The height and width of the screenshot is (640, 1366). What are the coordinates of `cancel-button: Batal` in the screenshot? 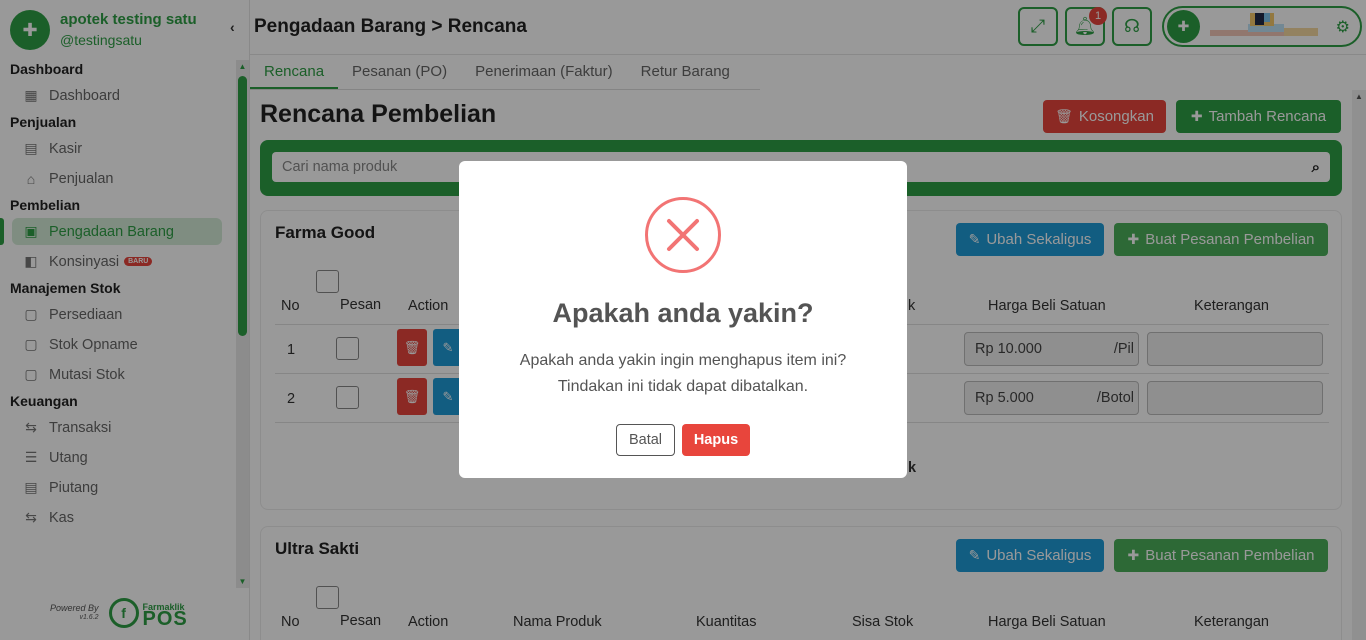 It's located at (645, 440).